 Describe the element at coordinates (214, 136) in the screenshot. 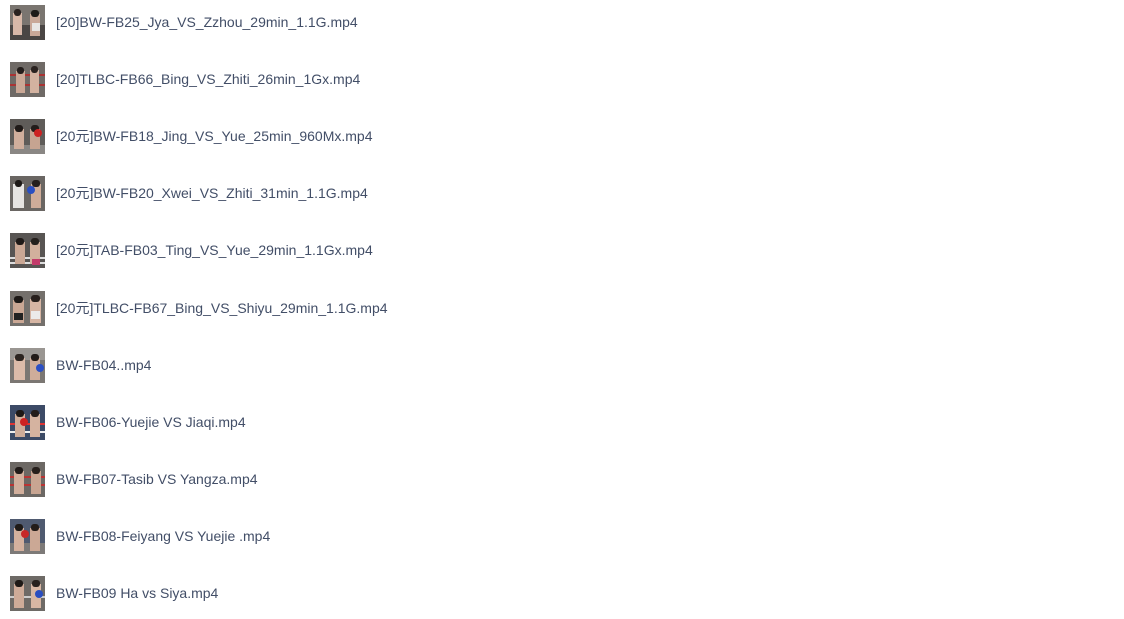

I see `file-name: [20元]BW-FB18_Jing_VS_Yue_25min_960Mx.mp4` at that location.